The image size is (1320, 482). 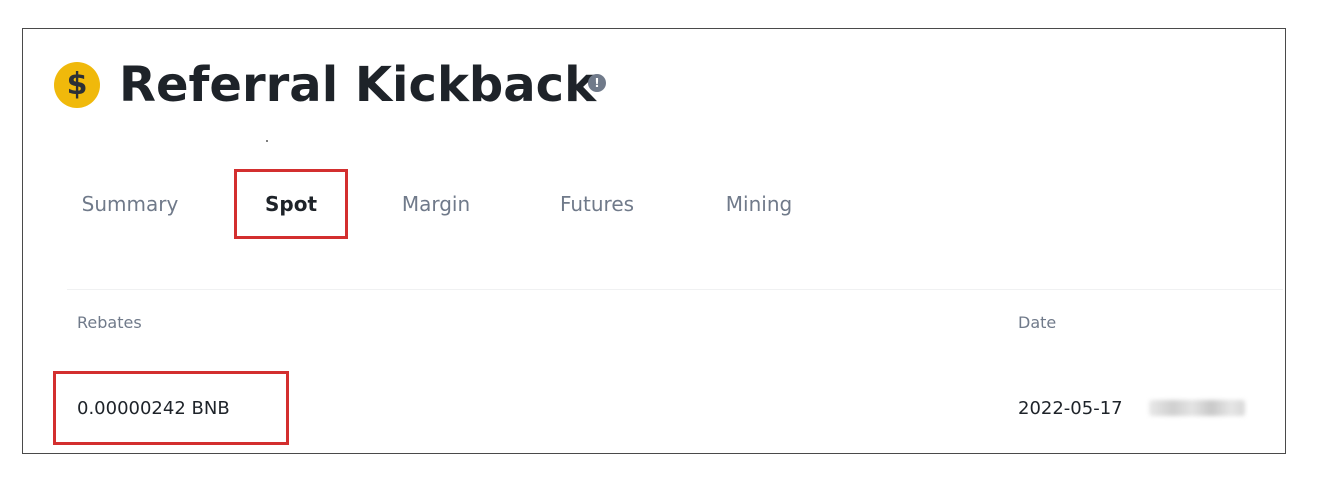 I want to click on redacted-time, so click(x=1197, y=408).